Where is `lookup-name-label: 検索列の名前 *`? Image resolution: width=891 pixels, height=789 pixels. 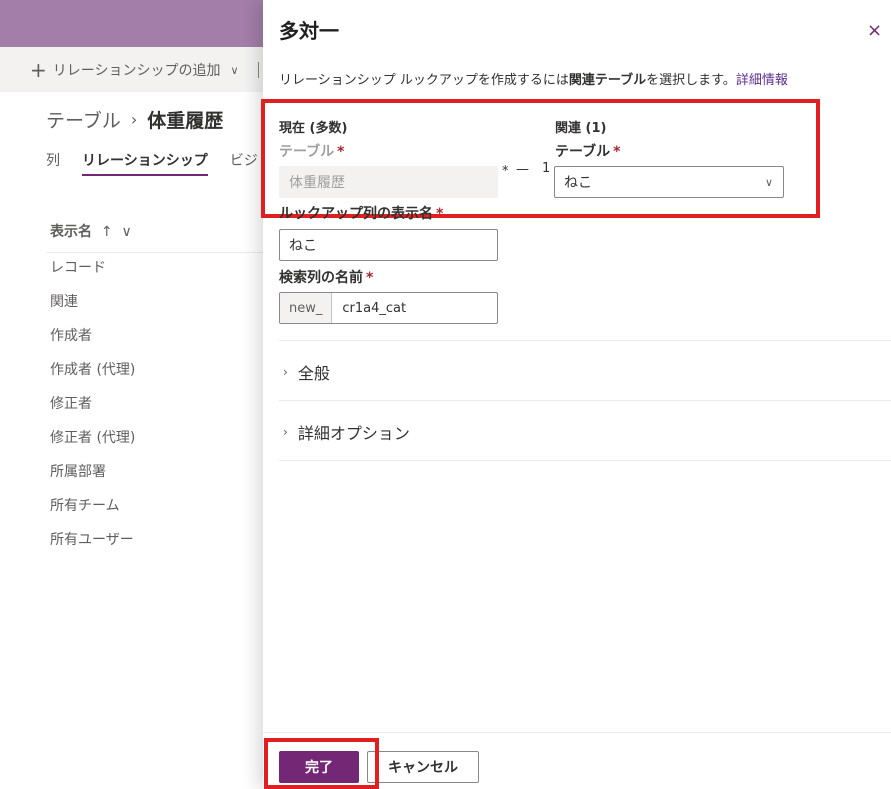
lookup-name-label: 検索列の名前 * is located at coordinates (326, 277).